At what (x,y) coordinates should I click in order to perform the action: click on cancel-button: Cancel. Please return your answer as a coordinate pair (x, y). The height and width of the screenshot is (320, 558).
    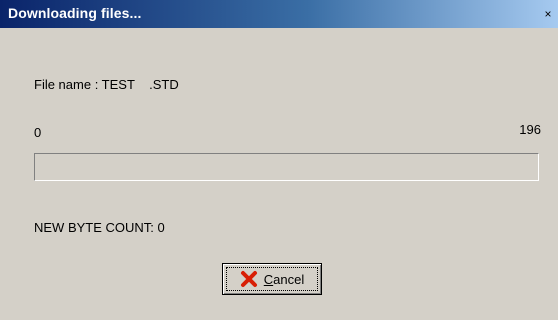
    Looking at the image, I should click on (272, 279).